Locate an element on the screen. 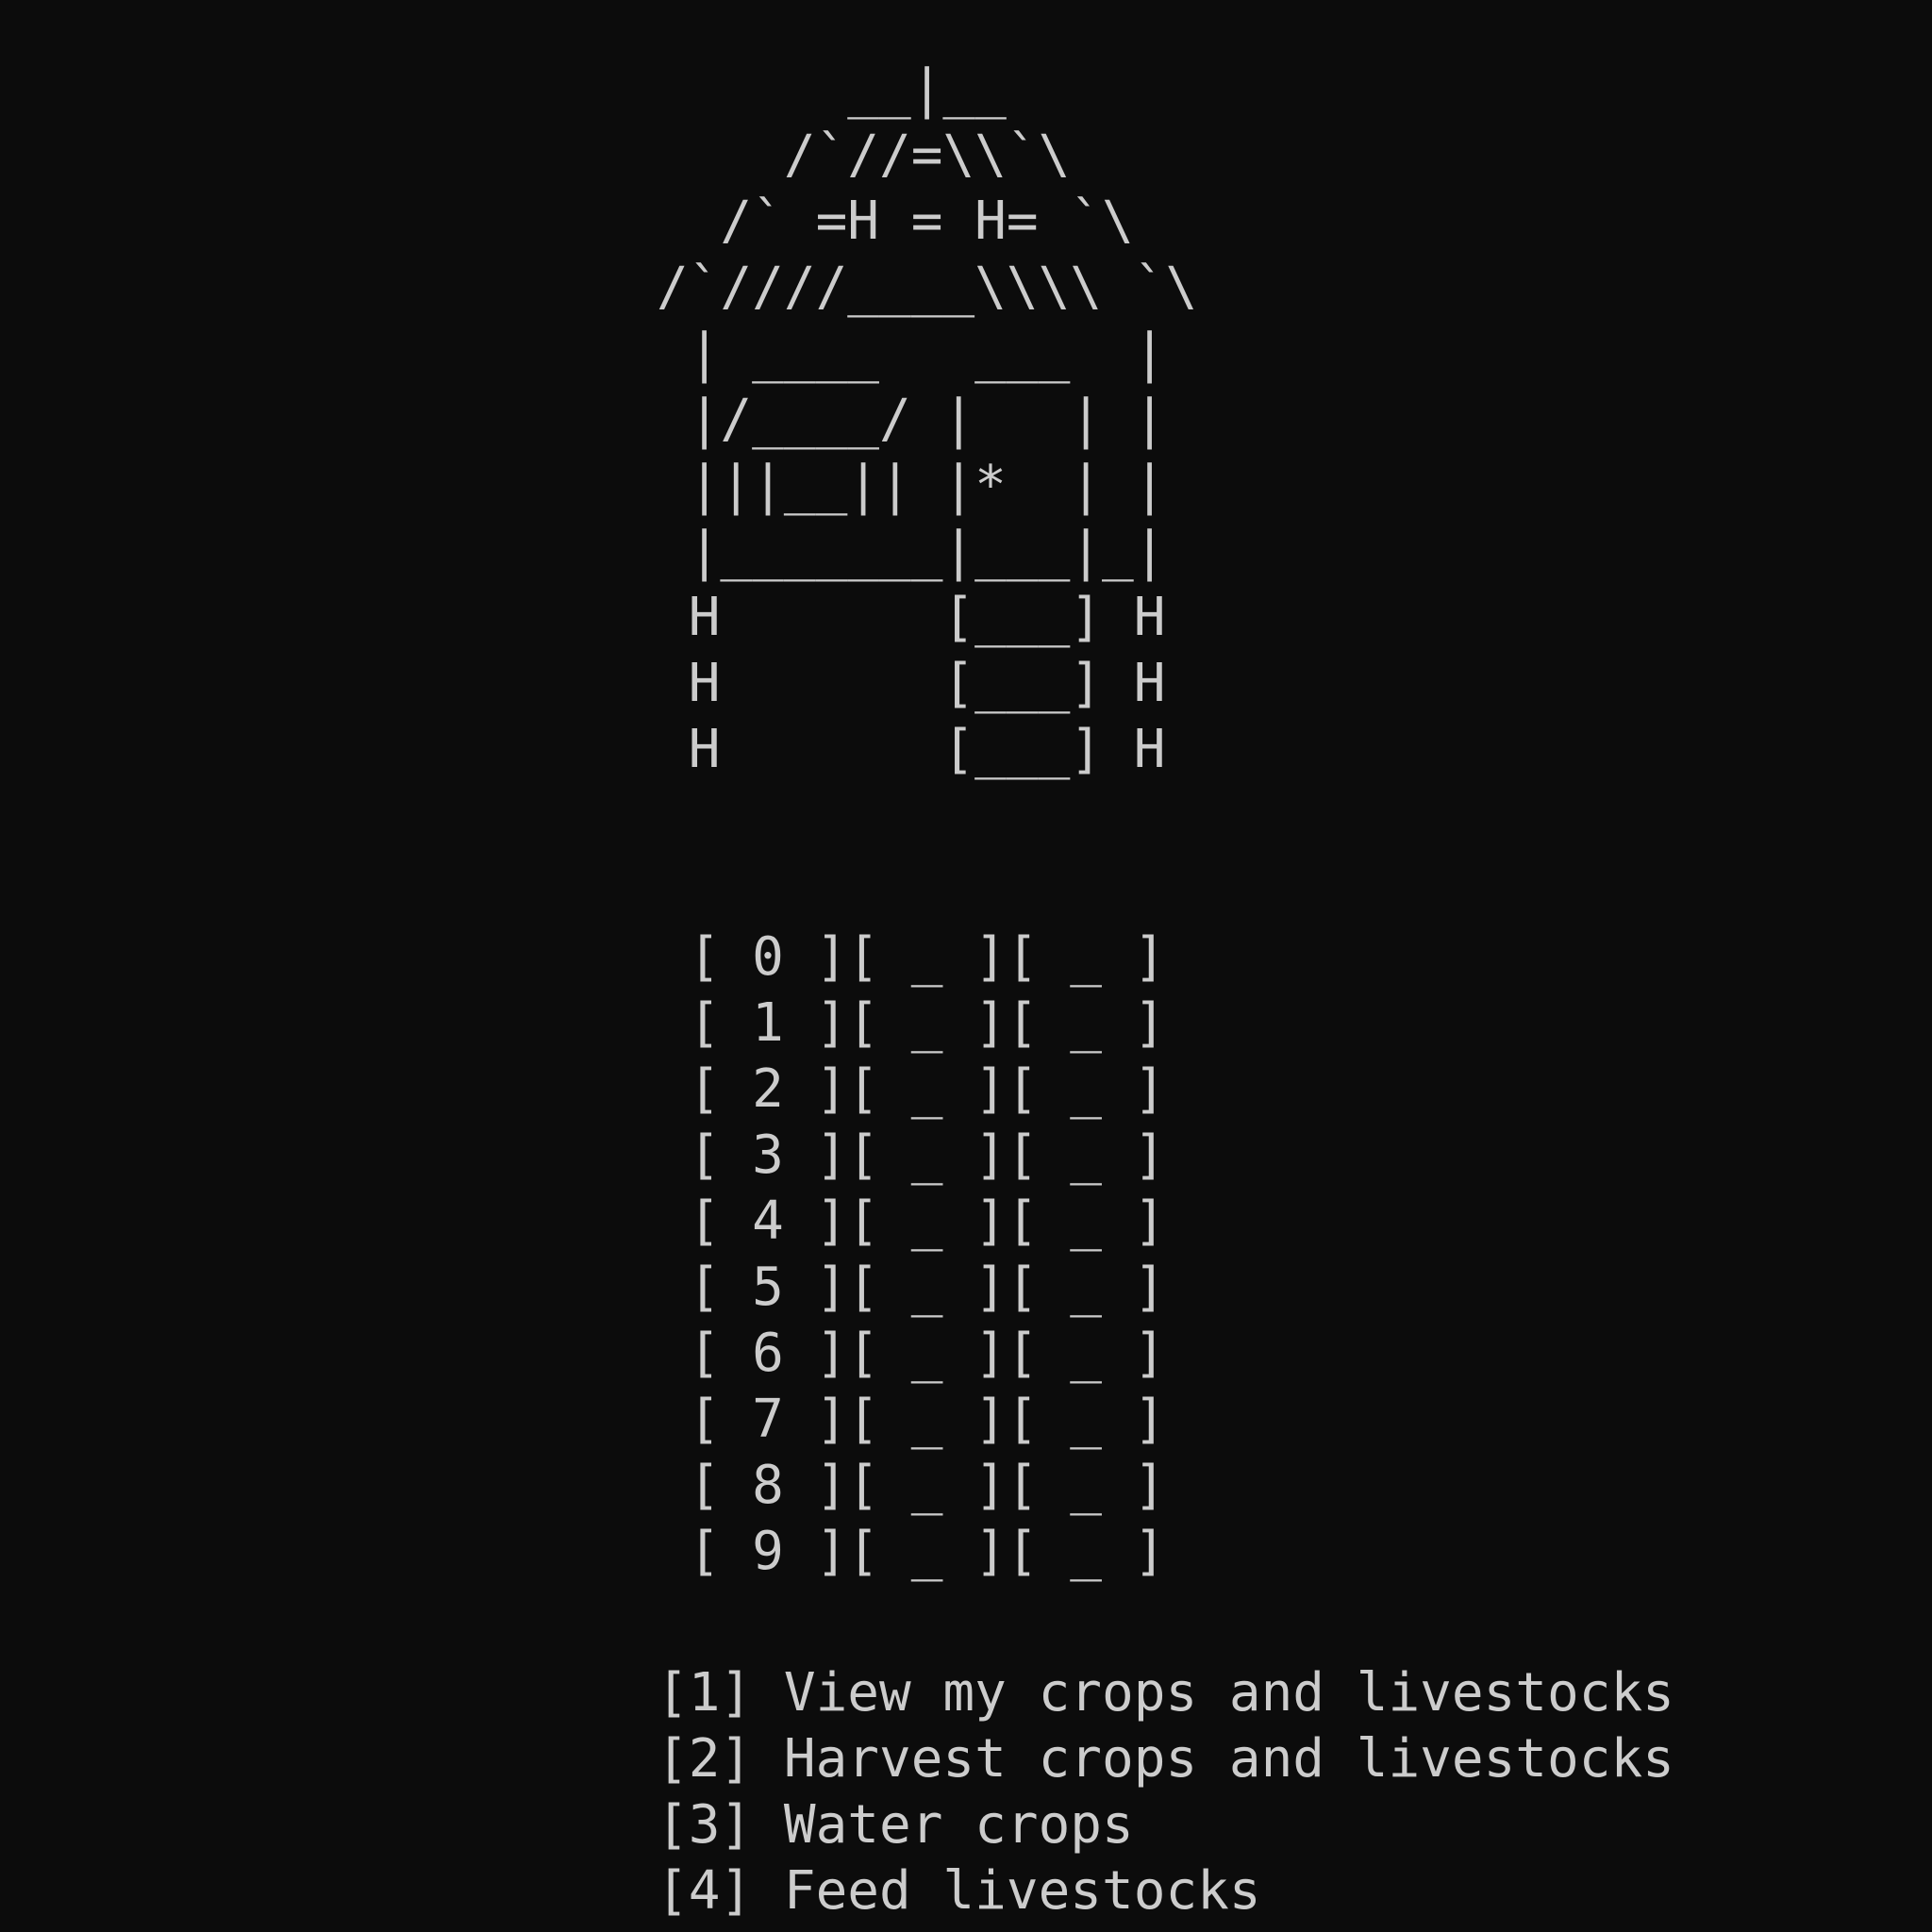 This screenshot has height=1932, width=1932. menu-option-view: [1] View my crops and livestocks is located at coordinates (1165, 1693).